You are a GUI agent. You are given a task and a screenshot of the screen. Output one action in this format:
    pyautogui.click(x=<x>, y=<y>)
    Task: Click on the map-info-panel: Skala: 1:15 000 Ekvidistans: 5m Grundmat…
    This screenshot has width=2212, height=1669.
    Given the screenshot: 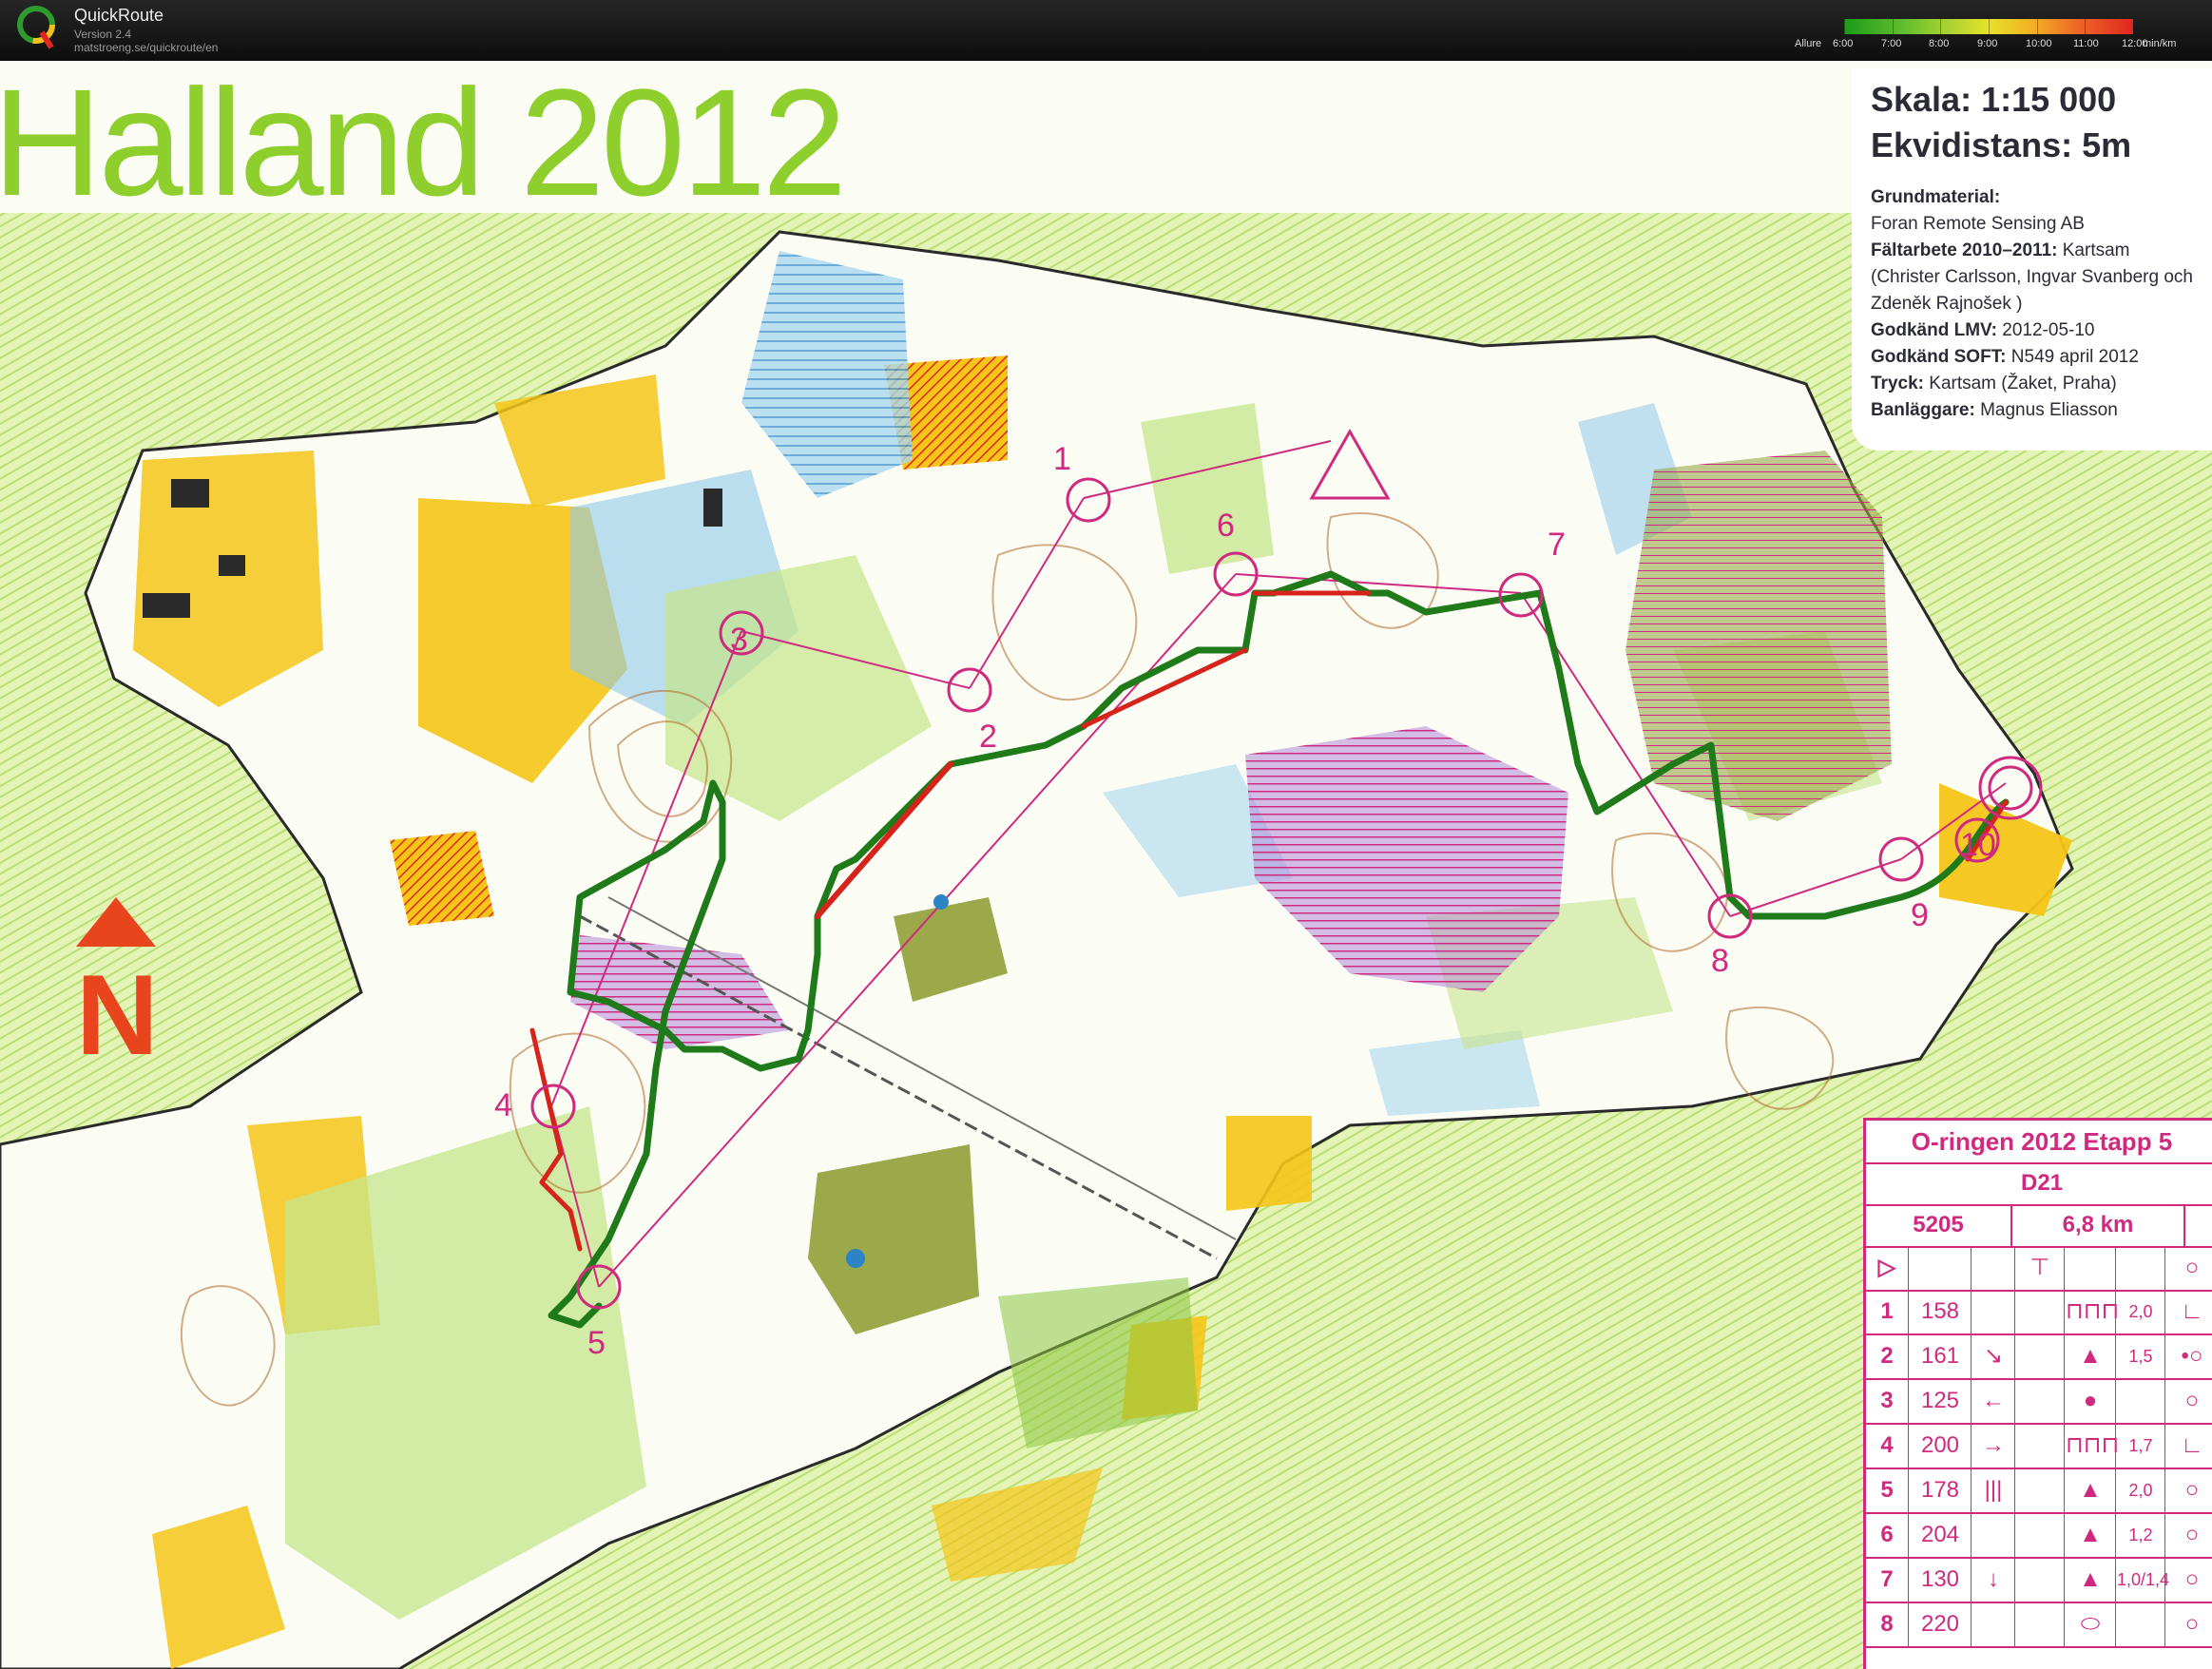 What is the action you would take?
    pyautogui.click(x=2032, y=259)
    